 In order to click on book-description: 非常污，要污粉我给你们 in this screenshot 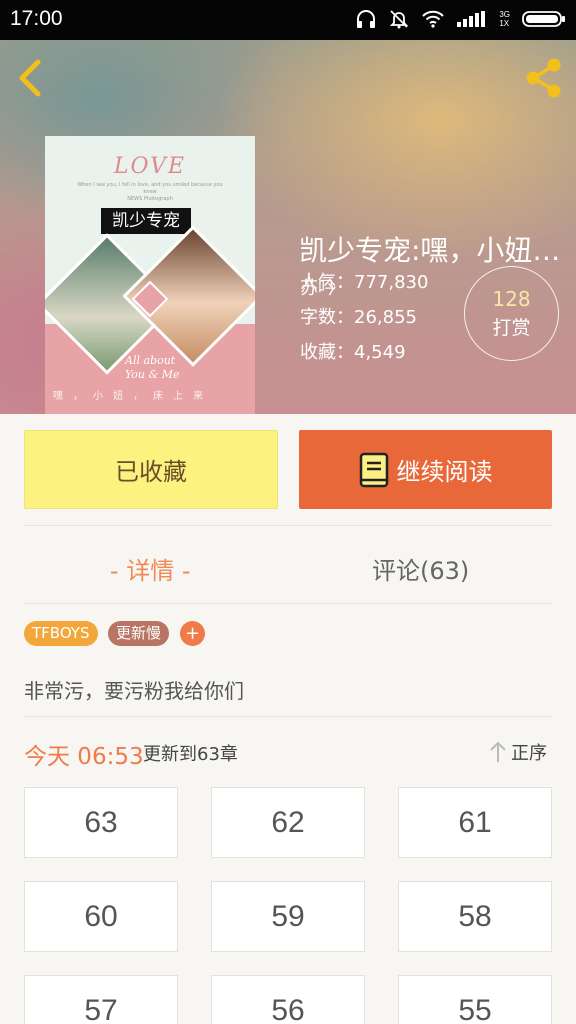, I will do `click(134, 691)`.